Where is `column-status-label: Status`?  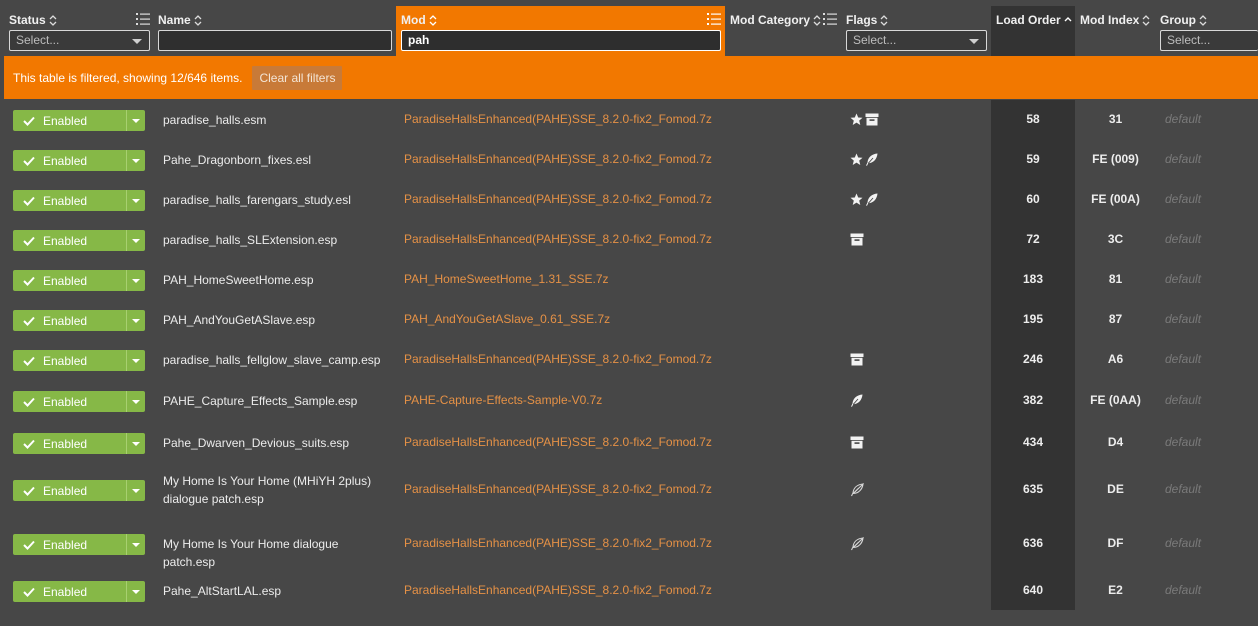
column-status-label: Status is located at coordinates (27, 20).